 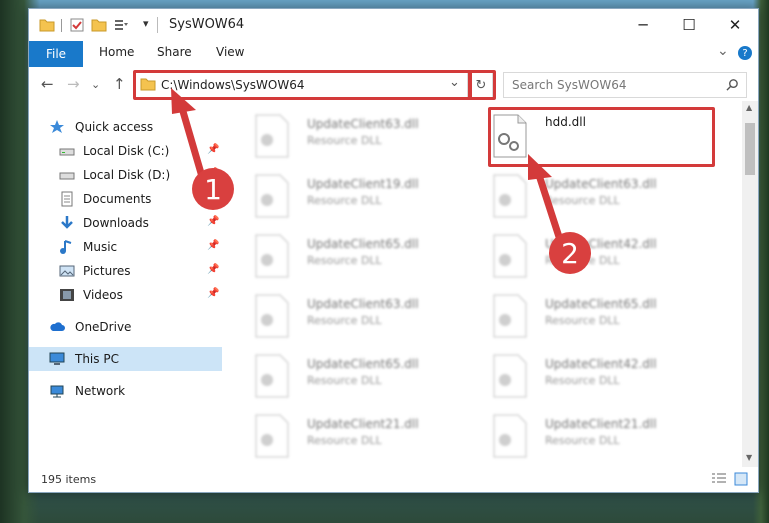 What do you see at coordinates (745, 53) in the screenshot?
I see `help-icon: ?` at bounding box center [745, 53].